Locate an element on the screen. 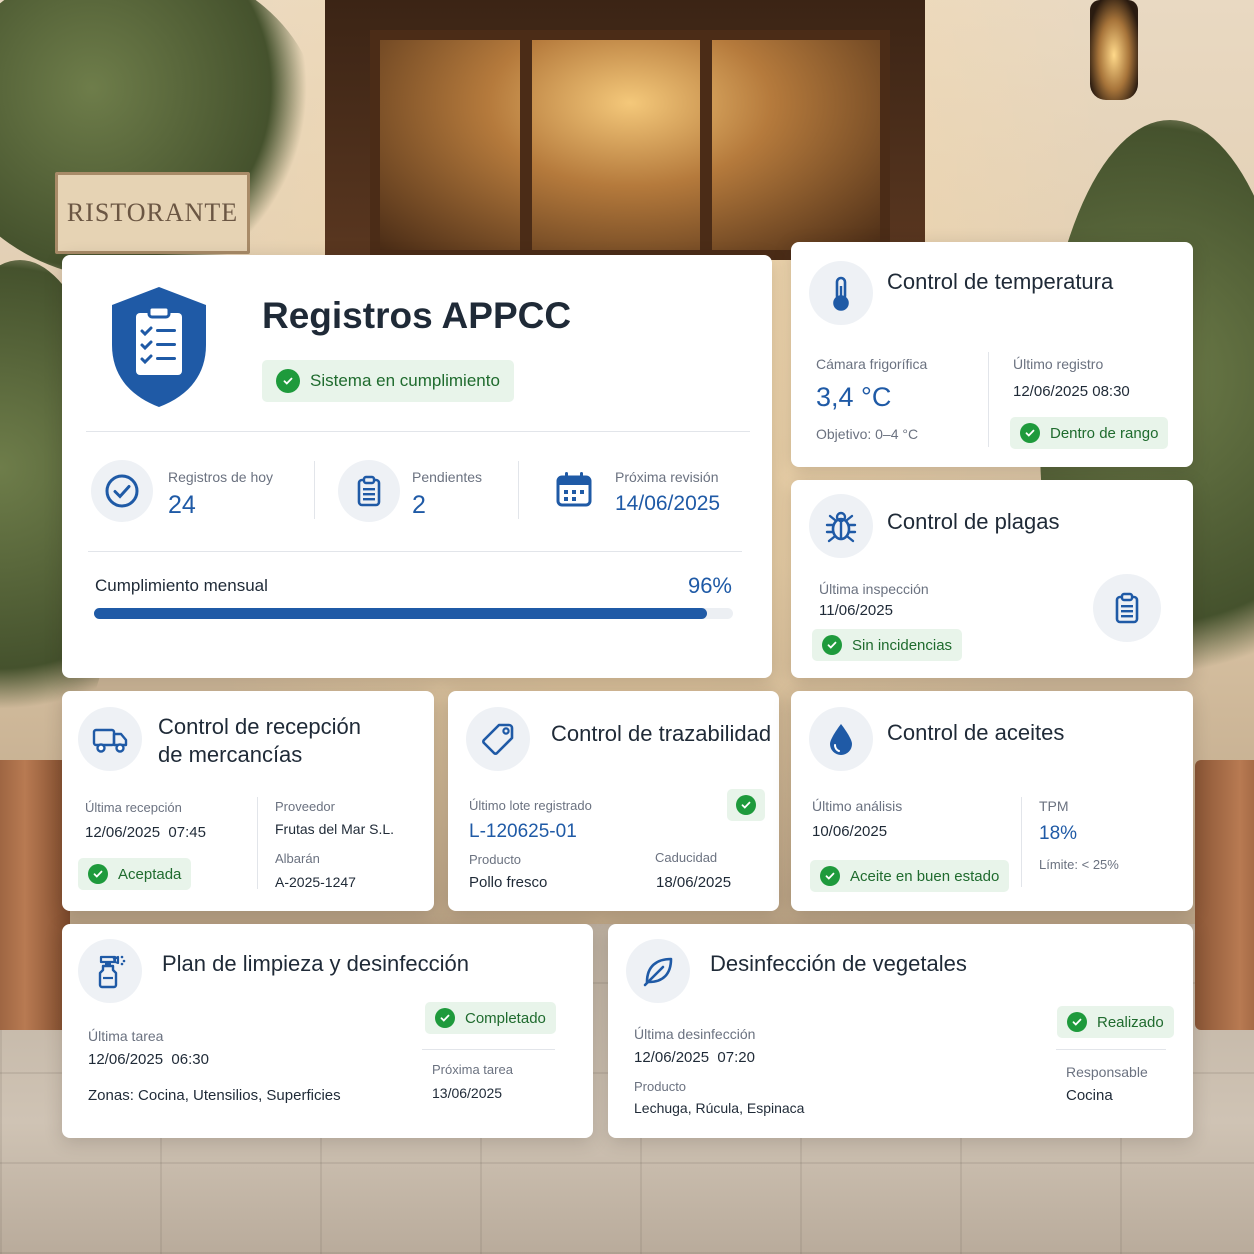 This screenshot has height=1254, width=1254. last-task-label: Última tarea is located at coordinates (126, 1036).